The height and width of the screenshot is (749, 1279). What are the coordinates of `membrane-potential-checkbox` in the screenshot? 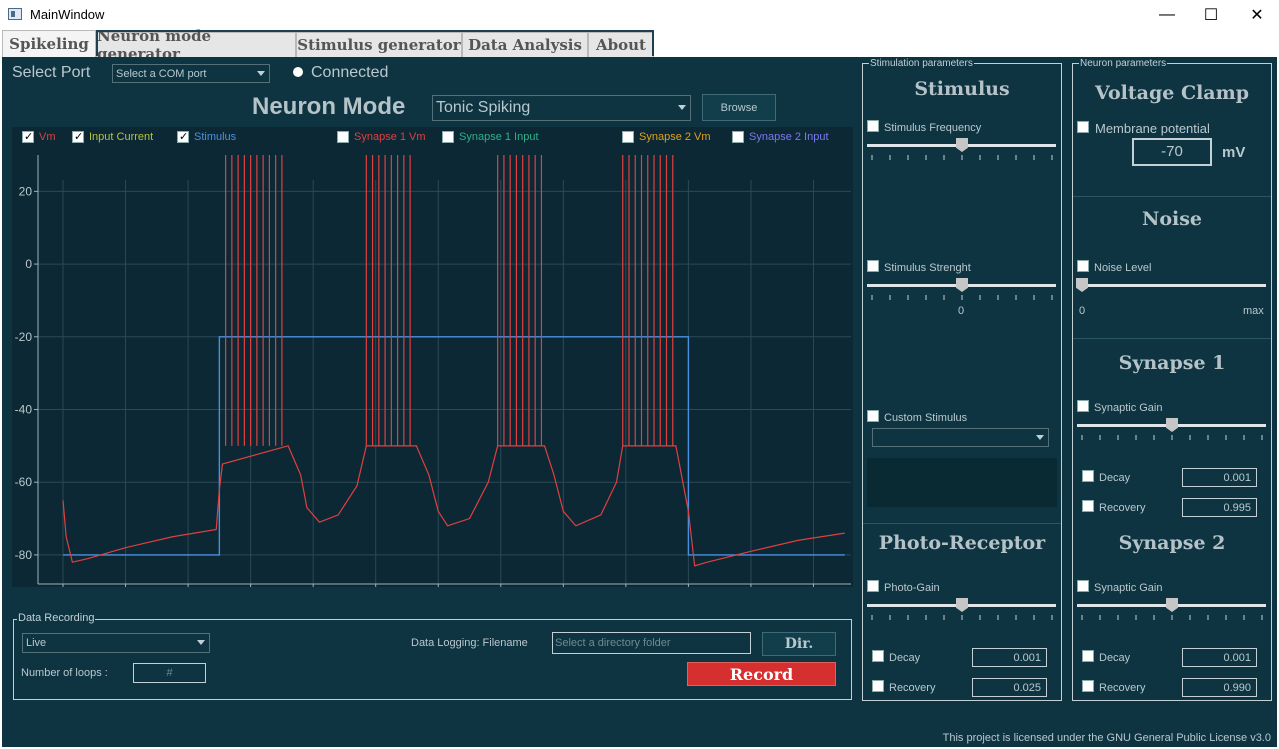 It's located at (1083, 127).